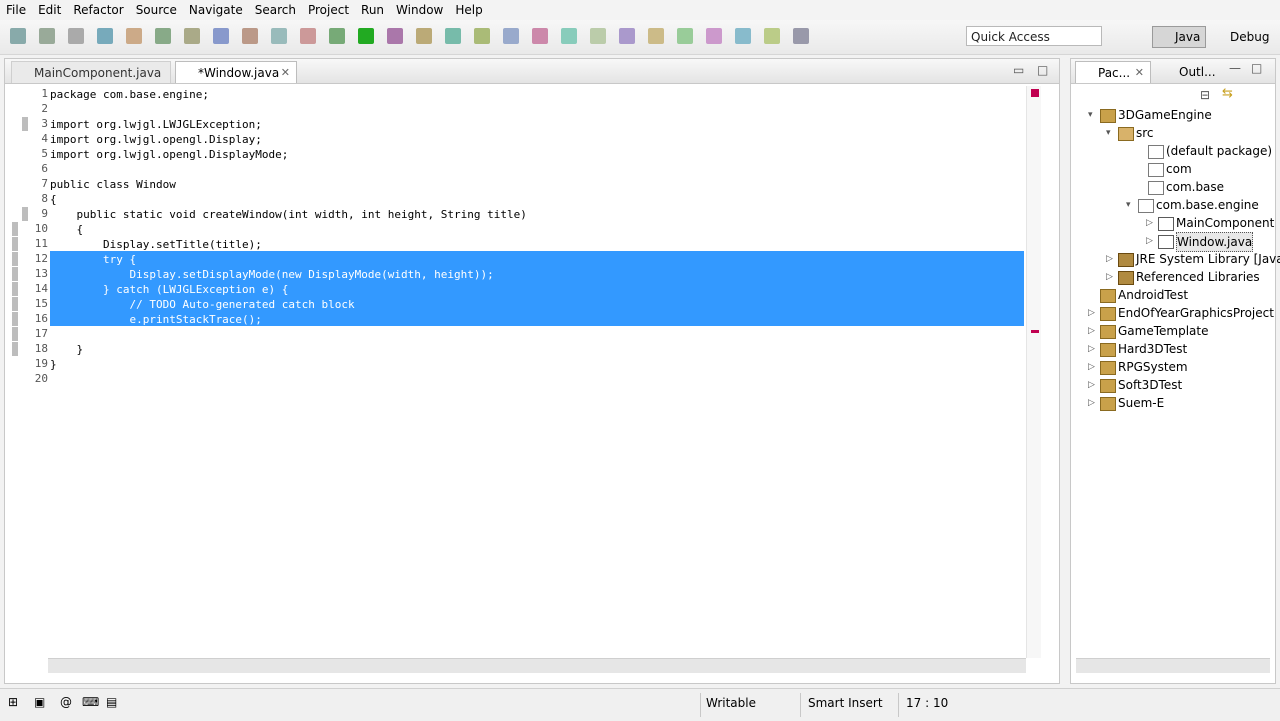  I want to click on tree-item: ▷ EndOfYearGraphicsProject, so click(1173, 313).